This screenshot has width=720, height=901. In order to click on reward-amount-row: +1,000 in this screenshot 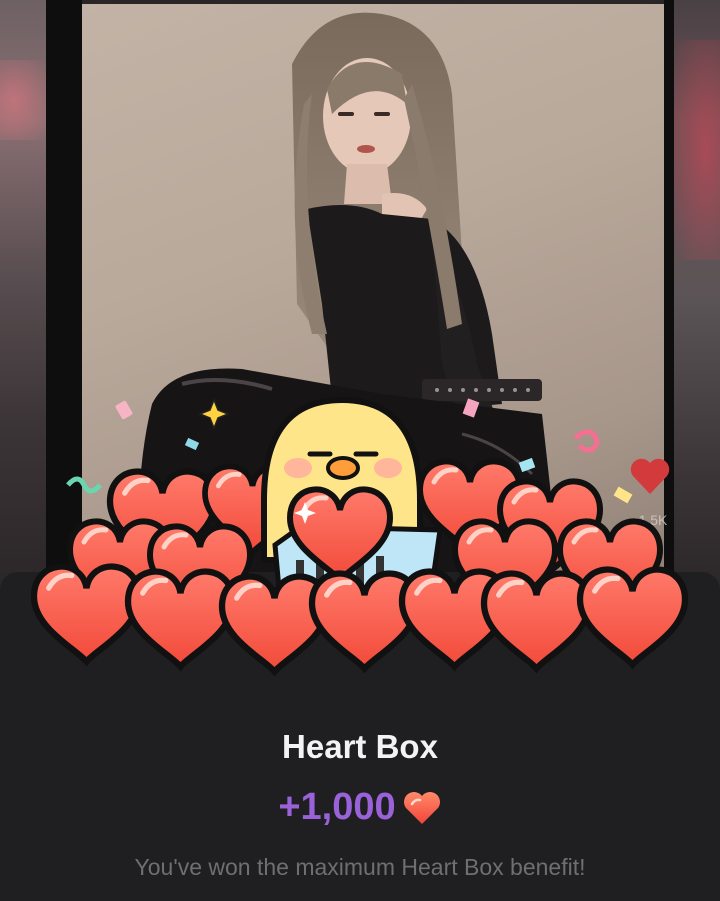, I will do `click(360, 807)`.